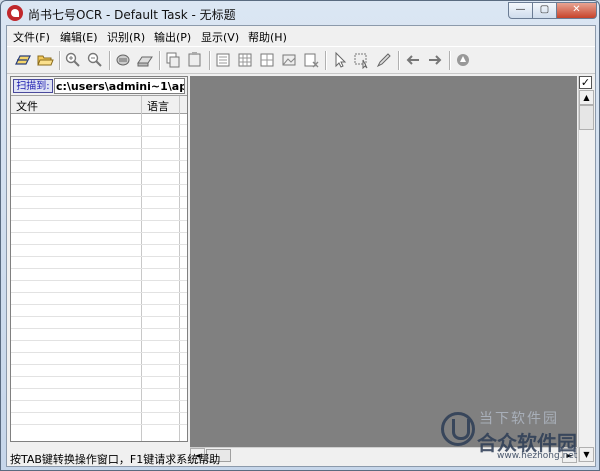  What do you see at coordinates (463, 60) in the screenshot?
I see `settings-icon` at bounding box center [463, 60].